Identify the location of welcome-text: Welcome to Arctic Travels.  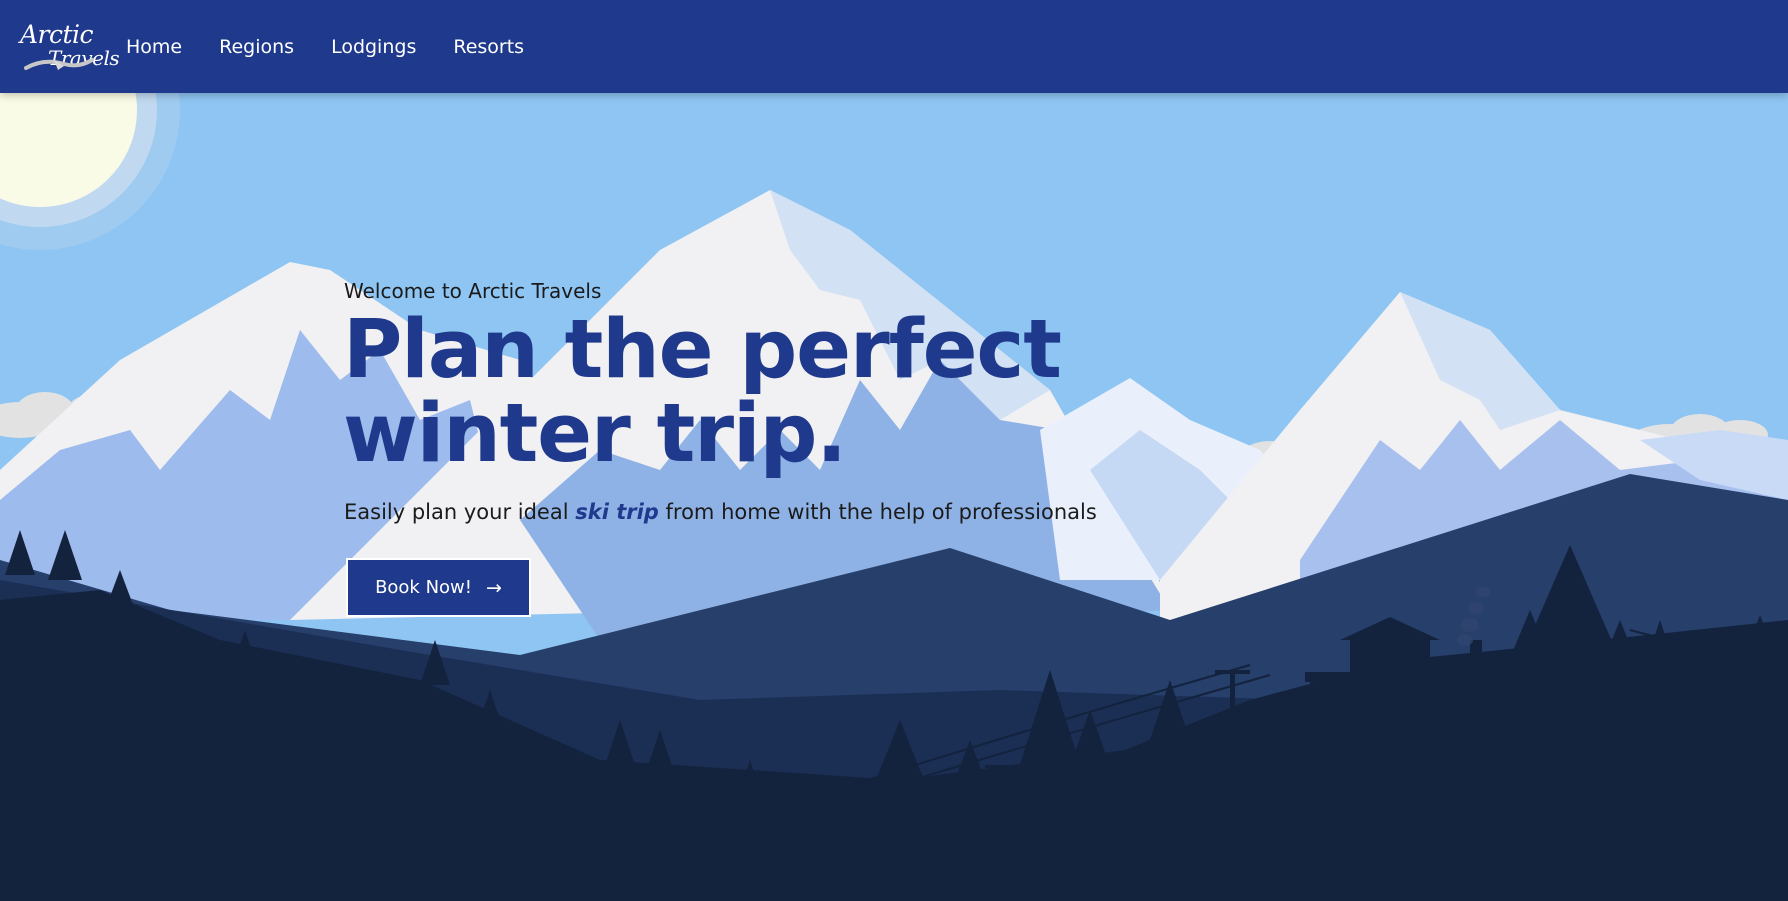
(473, 291).